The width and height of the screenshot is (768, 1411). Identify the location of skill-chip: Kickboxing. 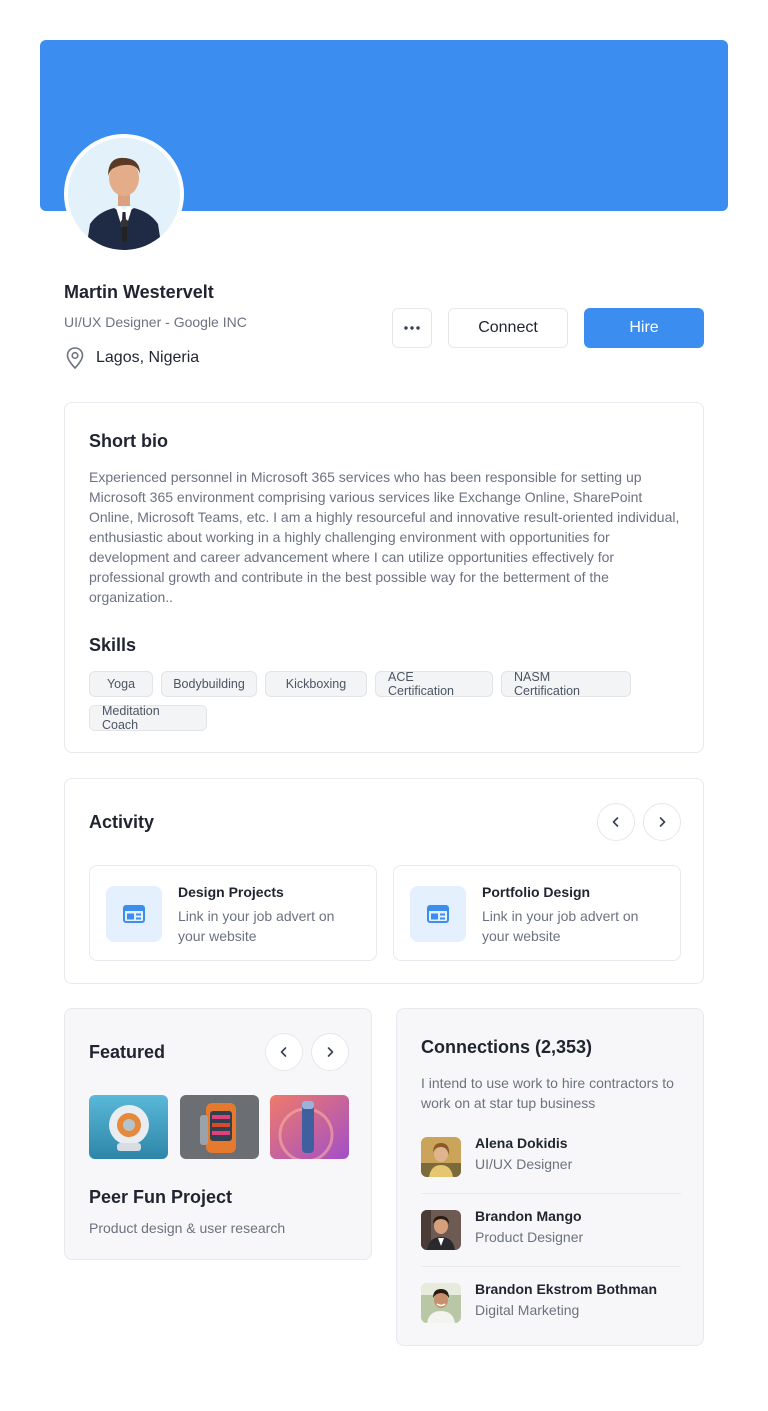
(316, 684).